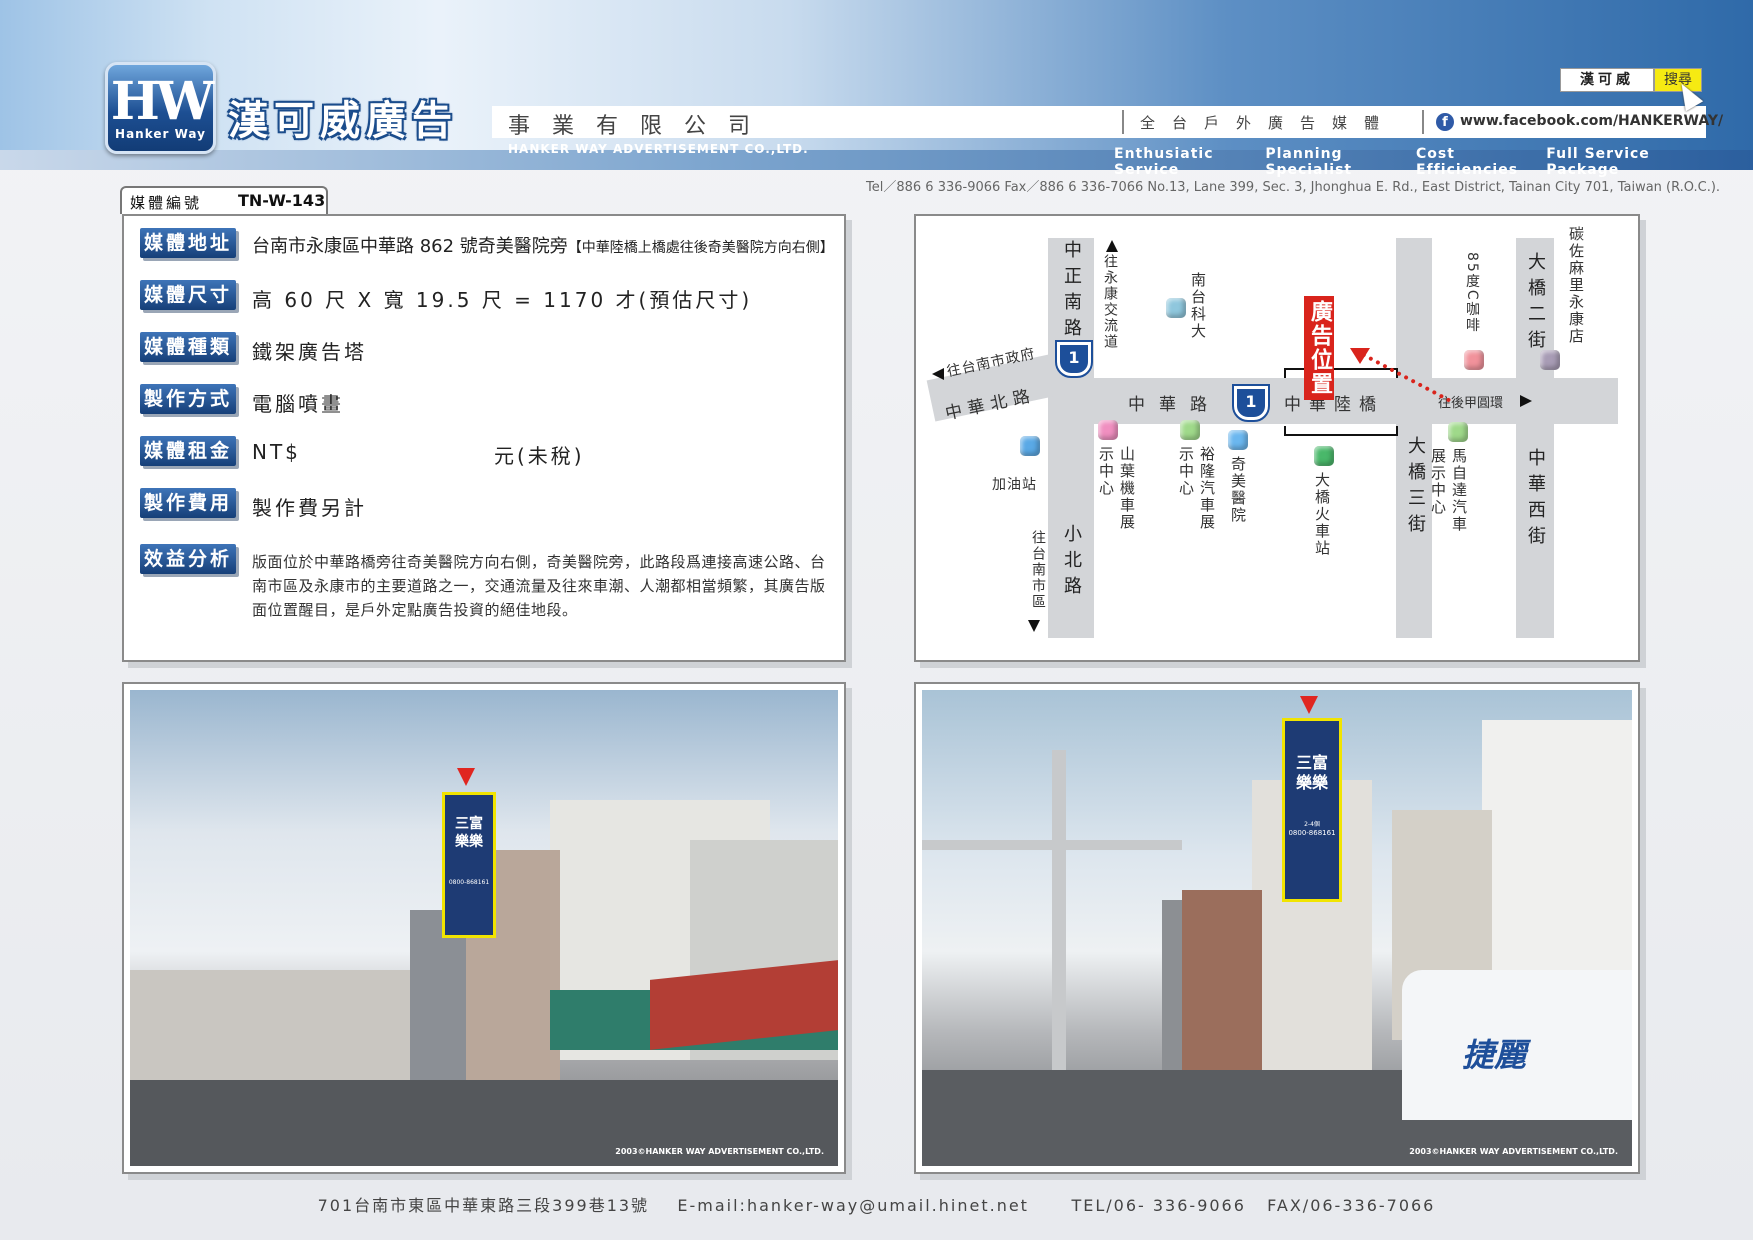 The image size is (1753, 1240). I want to click on billboard-line1: 三富, so click(469, 824).